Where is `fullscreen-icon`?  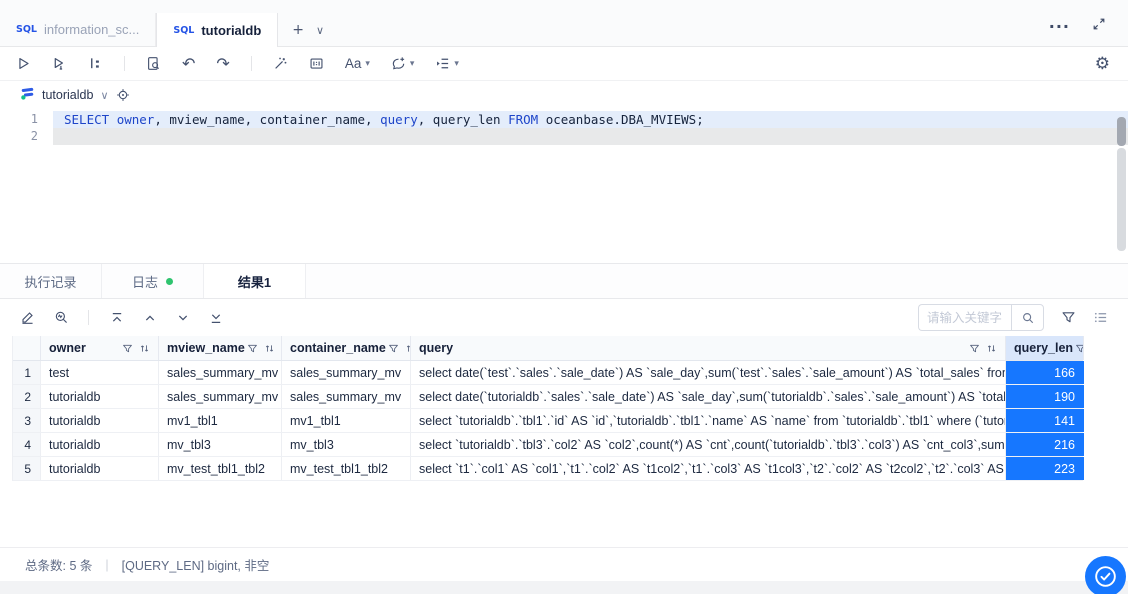 fullscreen-icon is located at coordinates (1099, 26).